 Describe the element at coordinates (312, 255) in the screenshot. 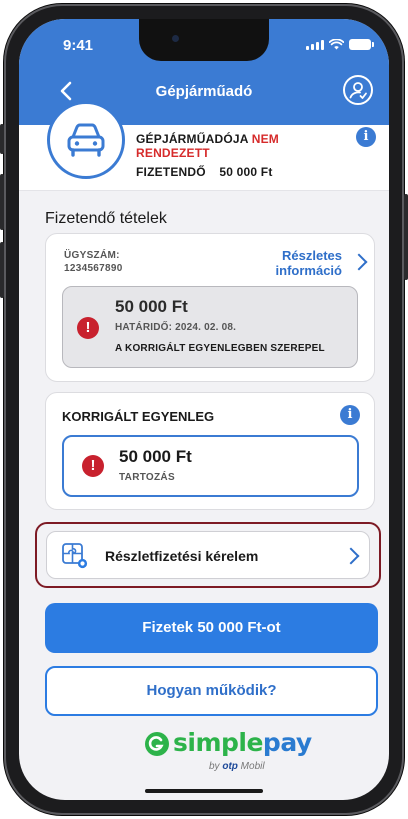

I see `details-link-line1: Részletes` at that location.